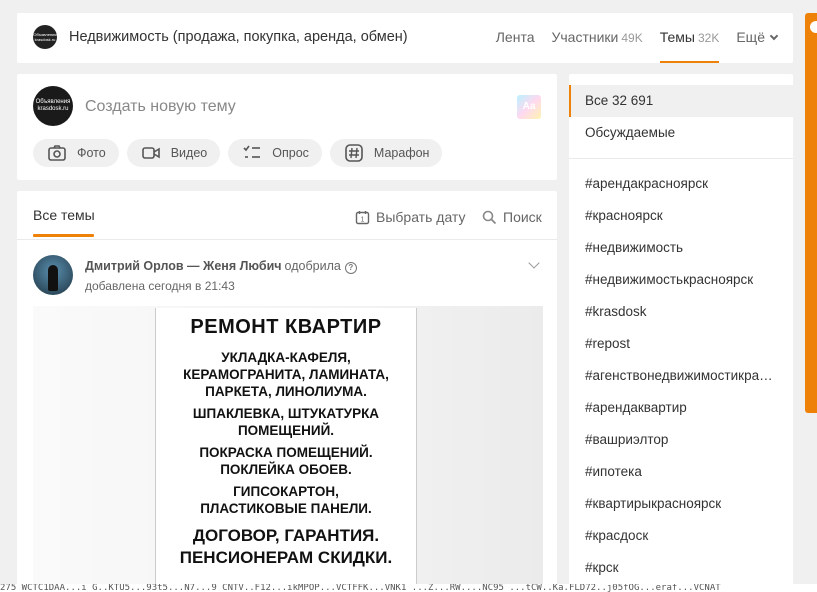 The width and height of the screenshot is (817, 592). I want to click on nav-topics-count: 32K, so click(708, 38).